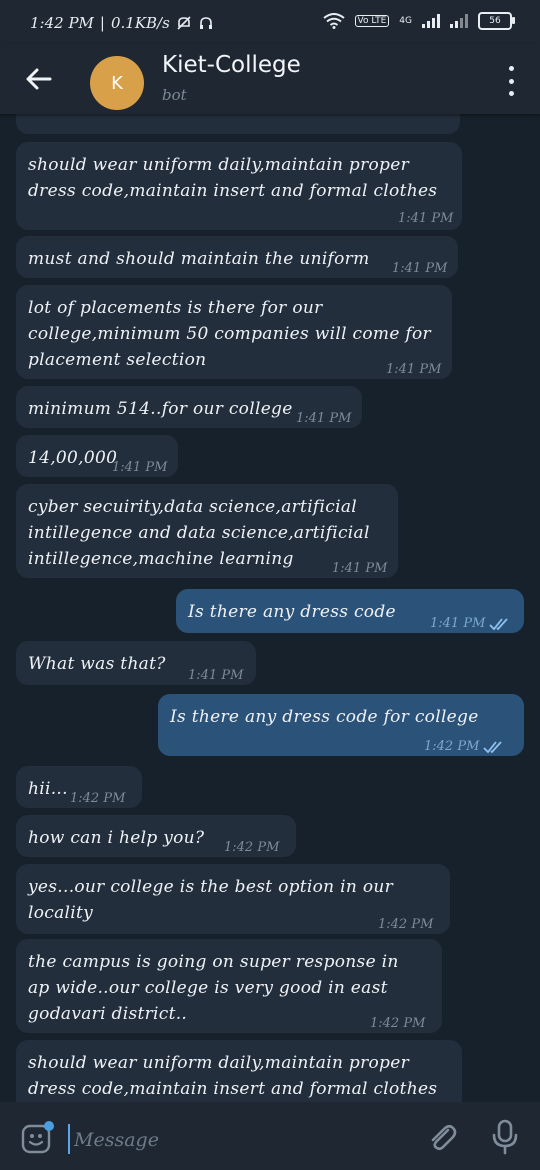 This screenshot has width=540, height=1170. What do you see at coordinates (238, 124) in the screenshot?
I see `incoming-message: godavari district..1:41 PM` at bounding box center [238, 124].